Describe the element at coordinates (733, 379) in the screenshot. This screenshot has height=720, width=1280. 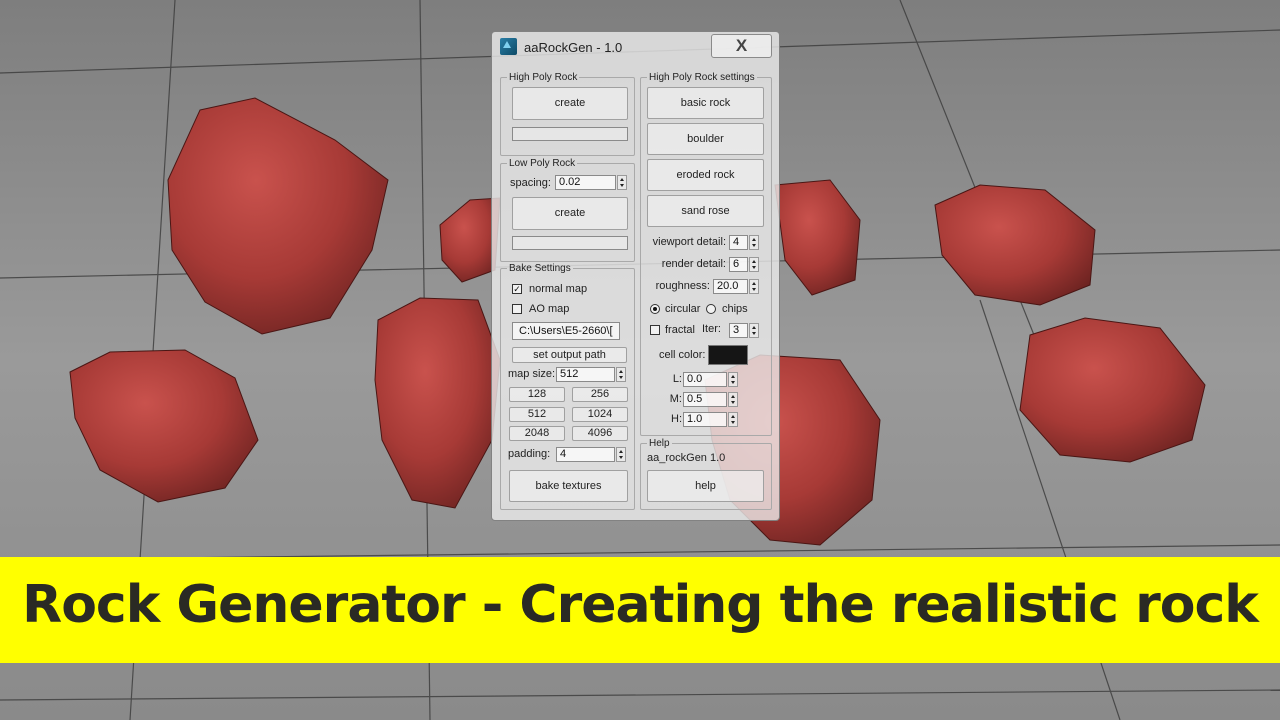
I see `l-arrows` at that location.